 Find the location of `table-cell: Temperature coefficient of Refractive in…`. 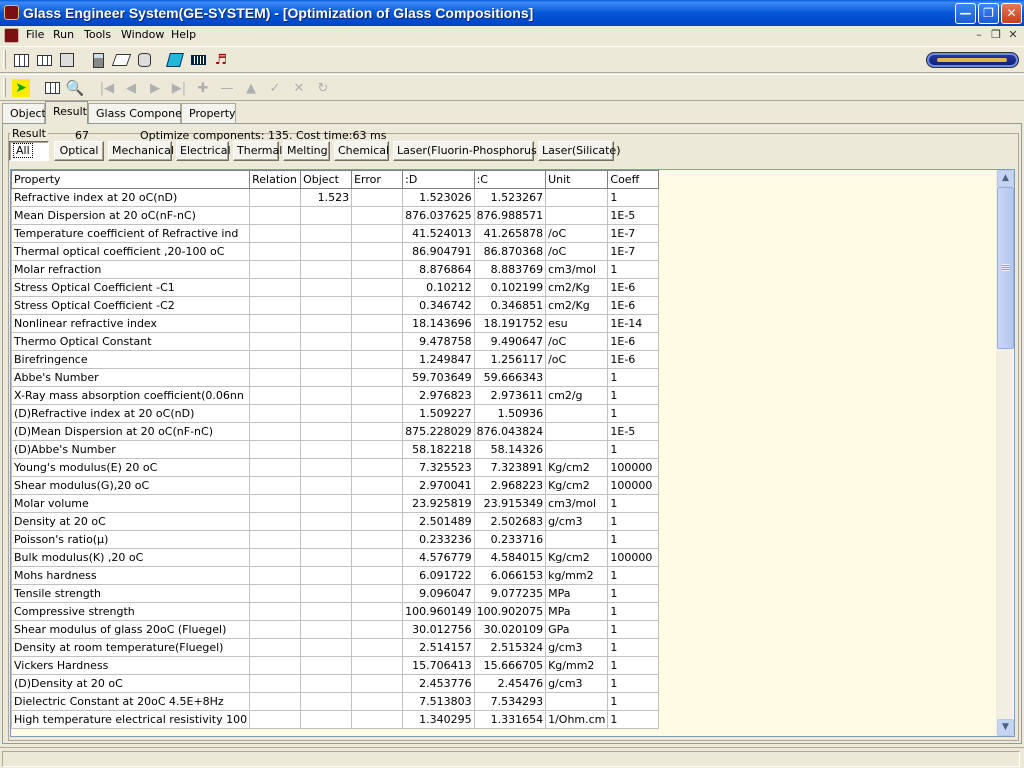

table-cell: Temperature coefficient of Refractive in… is located at coordinates (131, 233).